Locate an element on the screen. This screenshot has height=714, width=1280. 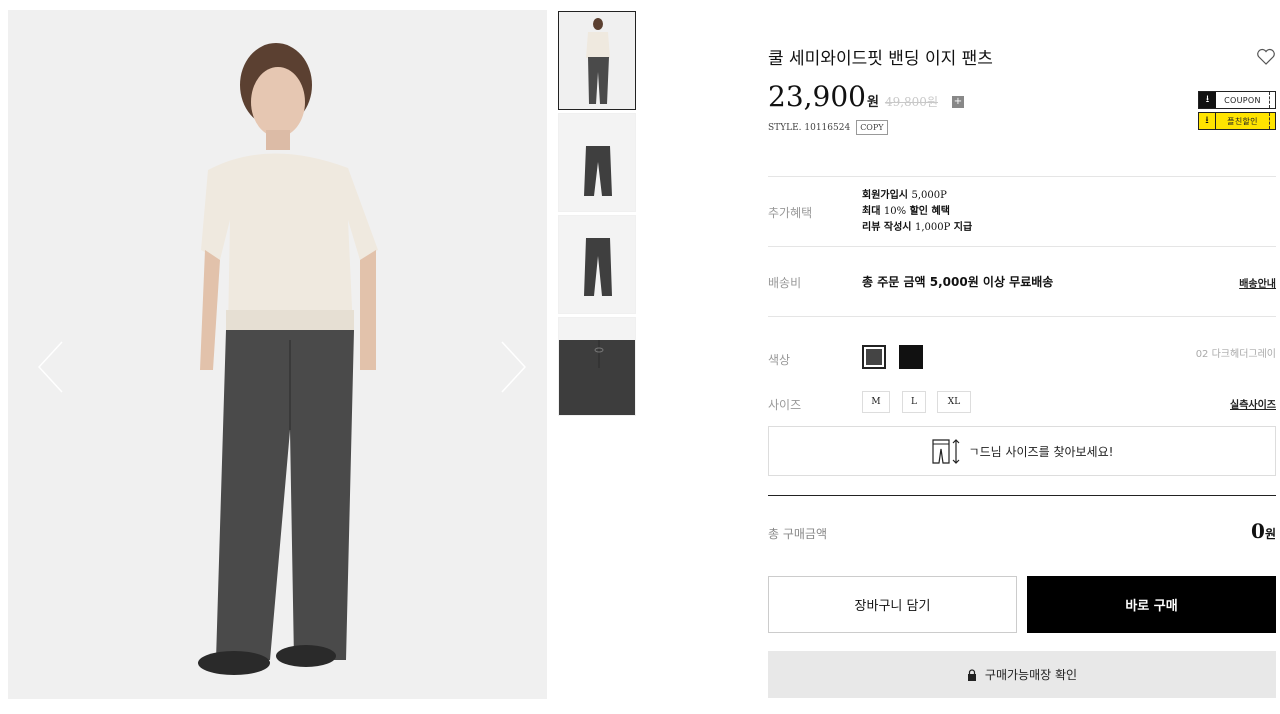
copy-button: COPY is located at coordinates (872, 127).